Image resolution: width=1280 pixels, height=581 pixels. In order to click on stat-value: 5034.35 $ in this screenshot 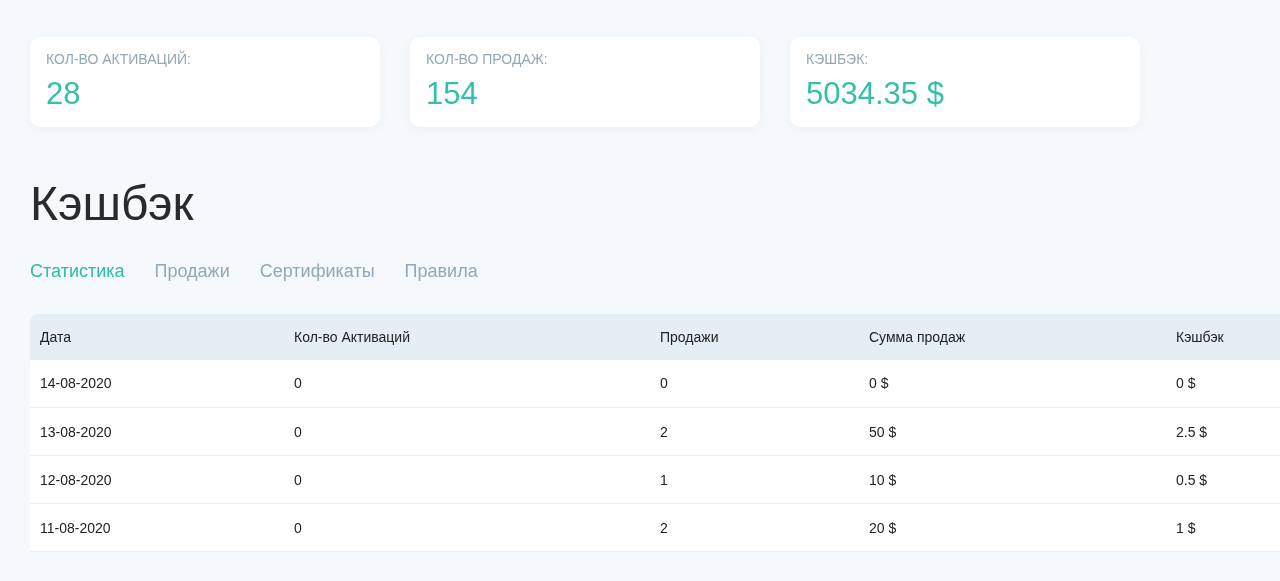, I will do `click(875, 94)`.